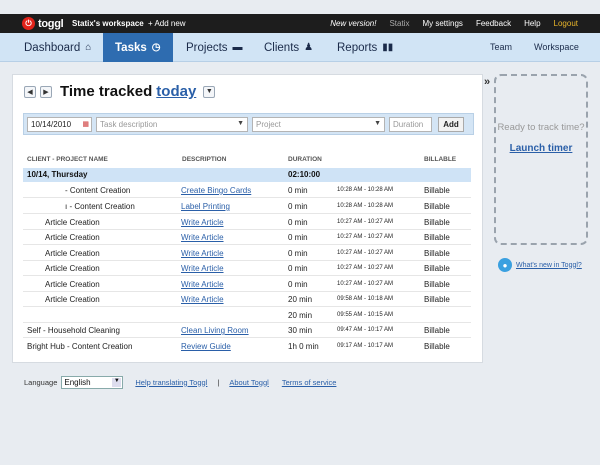 Image resolution: width=600 pixels, height=465 pixels. I want to click on prev-day-button: ◀, so click(30, 91).